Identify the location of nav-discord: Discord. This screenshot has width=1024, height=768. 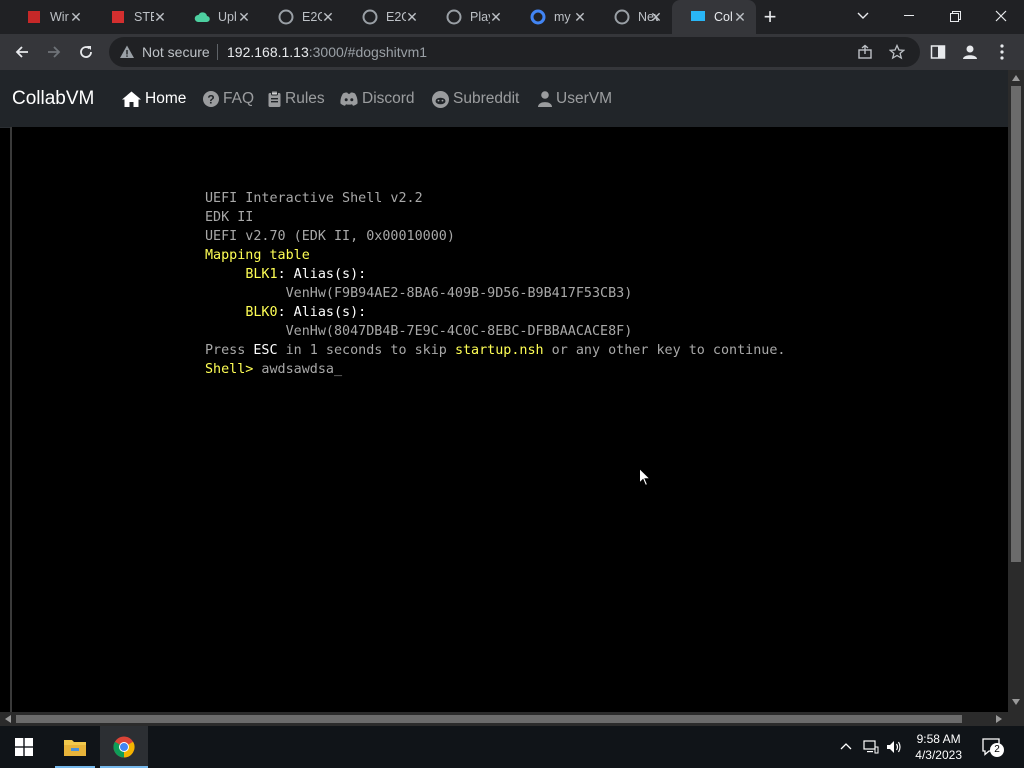
(377, 99).